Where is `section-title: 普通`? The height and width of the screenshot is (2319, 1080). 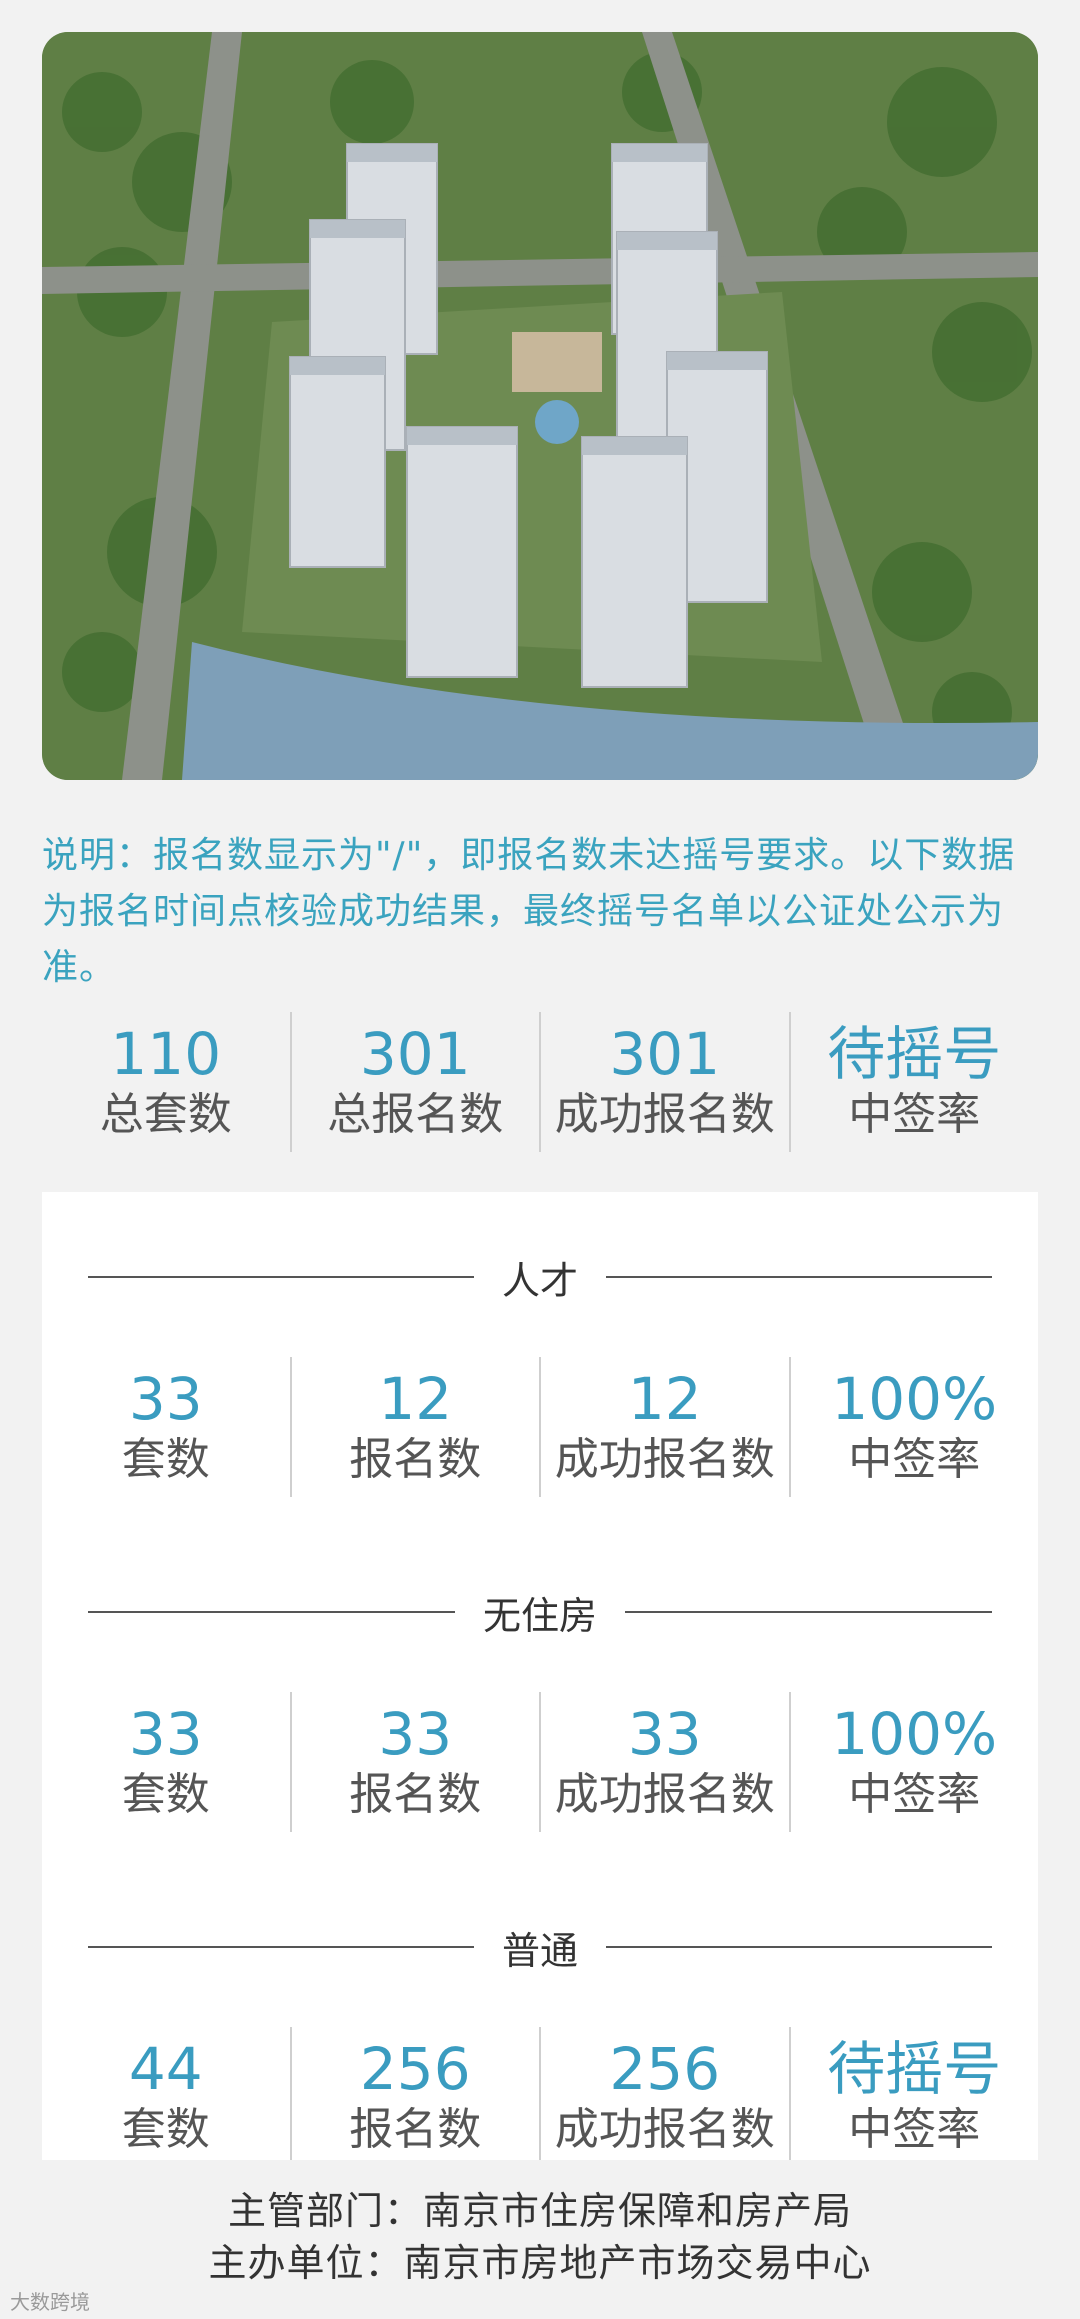 section-title: 普通 is located at coordinates (540, 1950).